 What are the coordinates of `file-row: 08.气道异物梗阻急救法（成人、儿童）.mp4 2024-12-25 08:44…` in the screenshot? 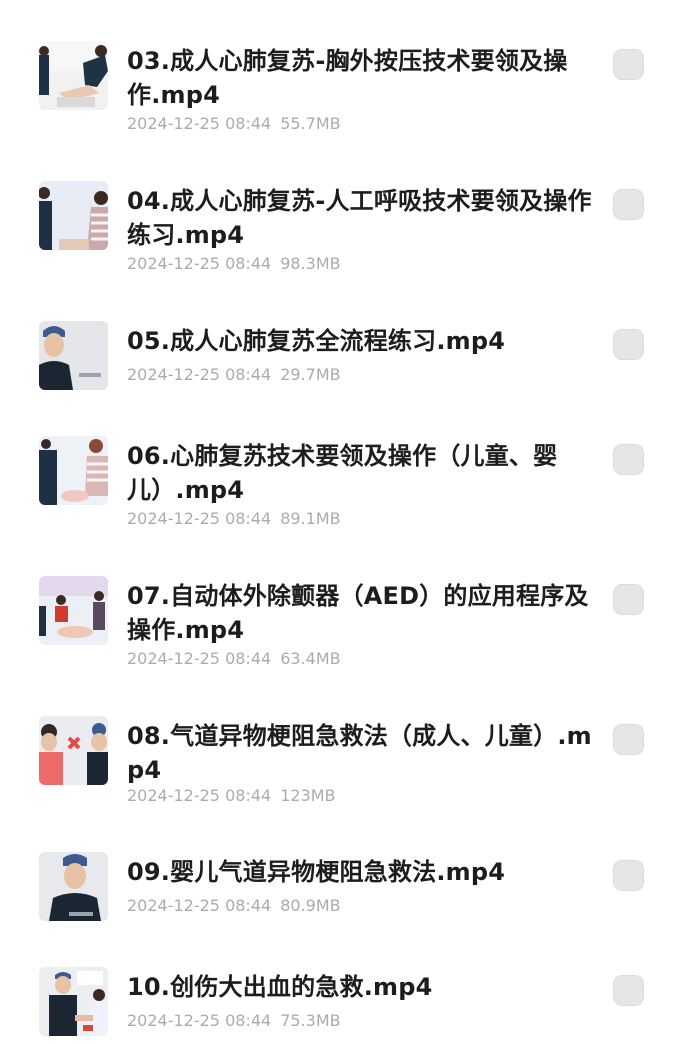 It's located at (345, 740).